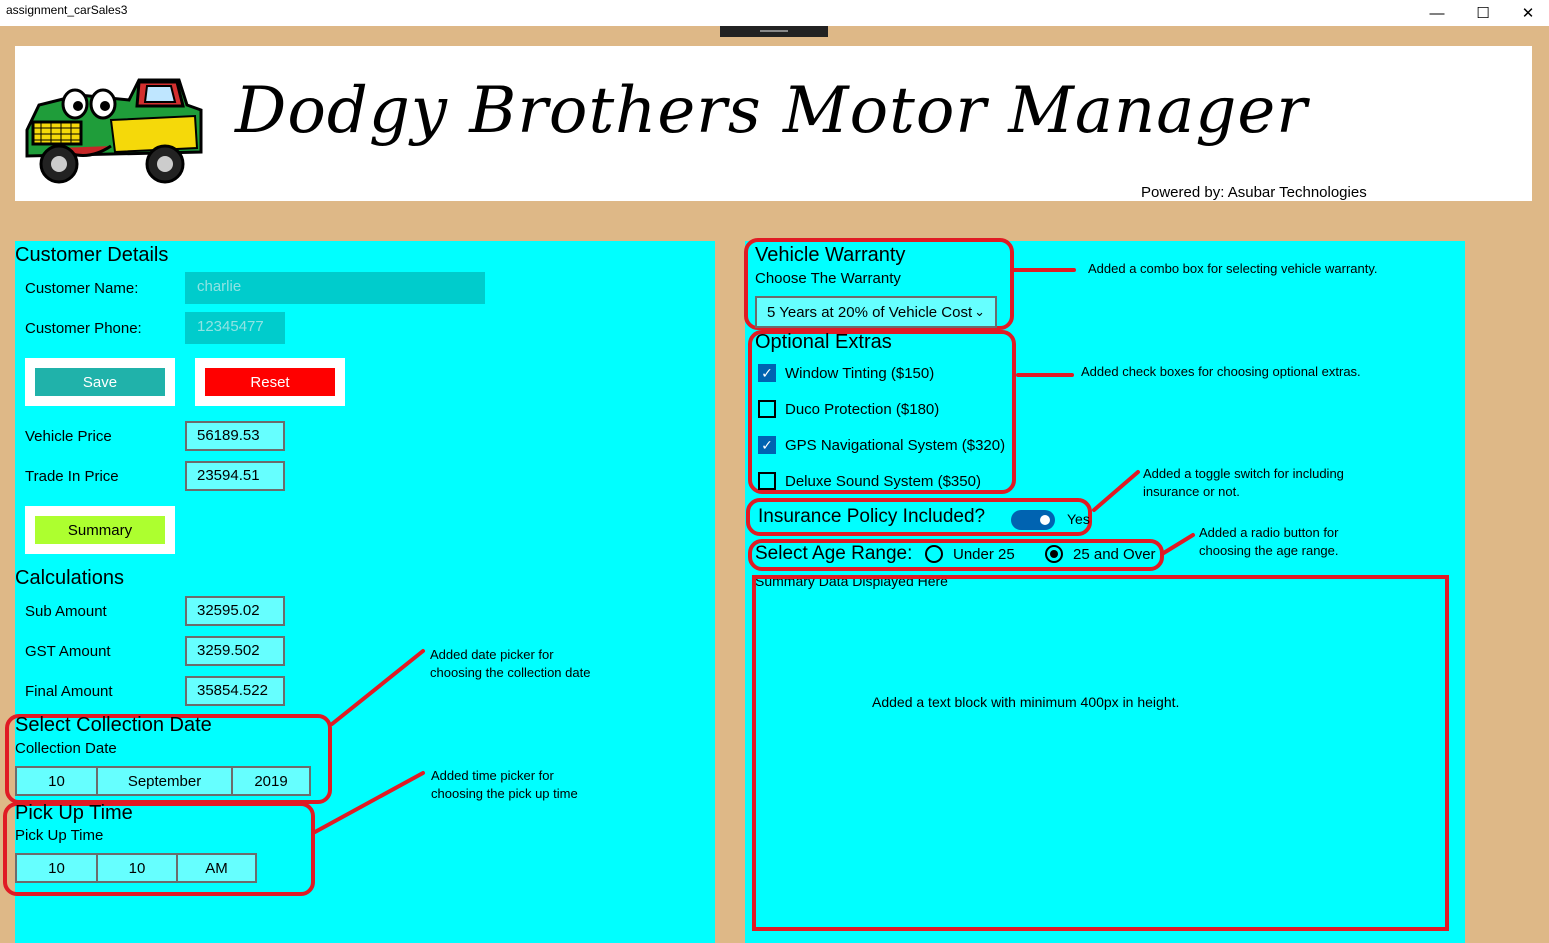 Image resolution: width=1549 pixels, height=943 pixels. Describe the element at coordinates (67, 10) in the screenshot. I see `window-title: assignment_carSales3` at that location.